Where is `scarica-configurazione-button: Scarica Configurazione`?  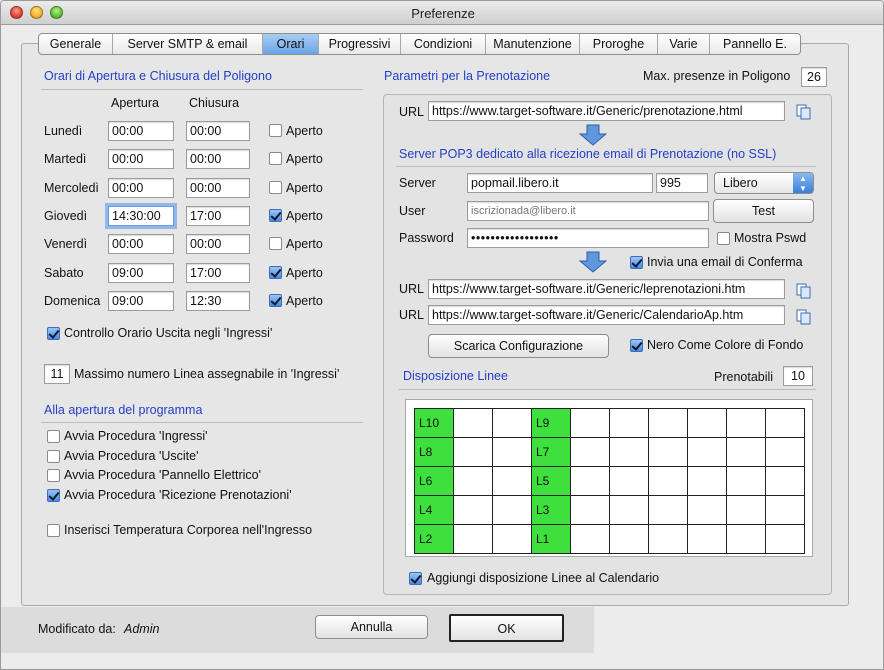
scarica-configurazione-button: Scarica Configurazione is located at coordinates (518, 346).